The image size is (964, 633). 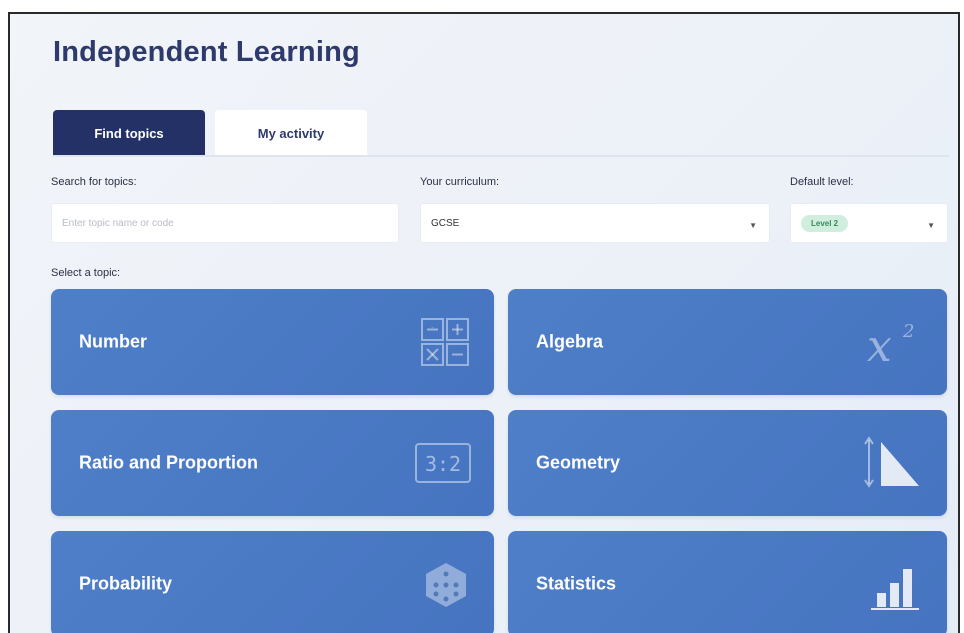 I want to click on tab-bar: Find topics My activity, so click(x=210, y=133).